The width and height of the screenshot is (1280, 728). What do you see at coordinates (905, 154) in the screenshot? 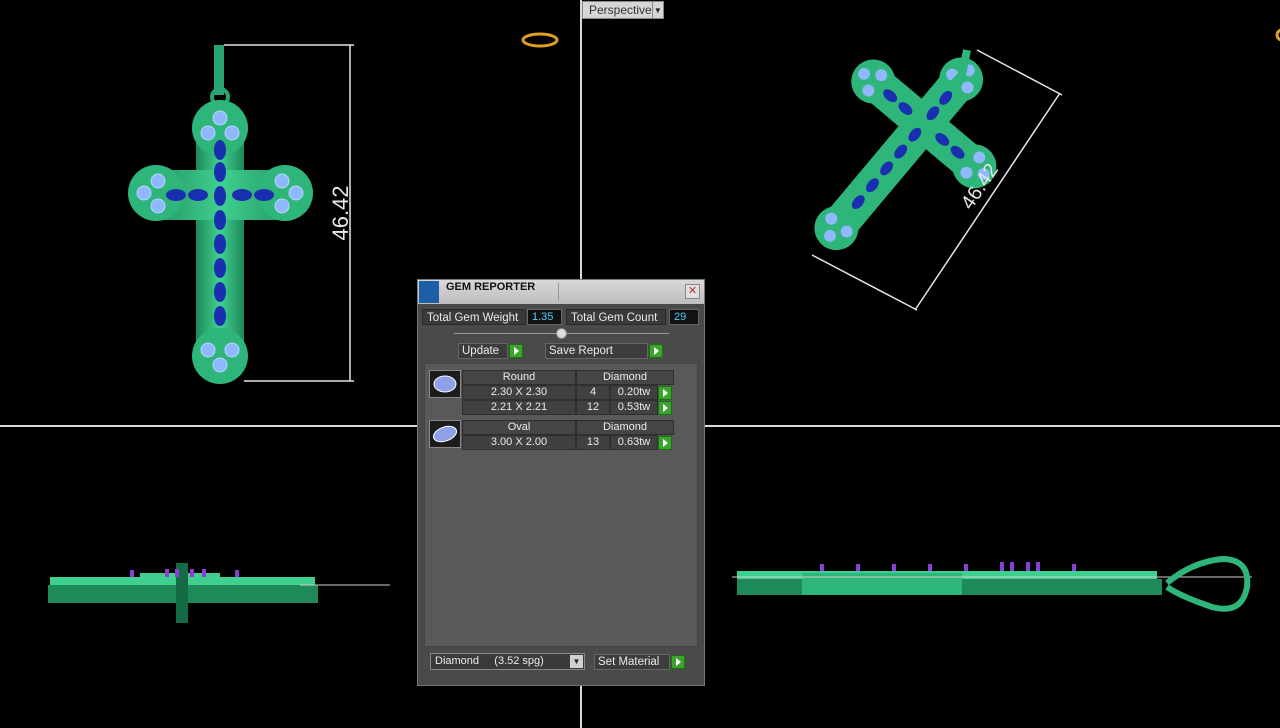
I see `cross-pendant-perspective` at bounding box center [905, 154].